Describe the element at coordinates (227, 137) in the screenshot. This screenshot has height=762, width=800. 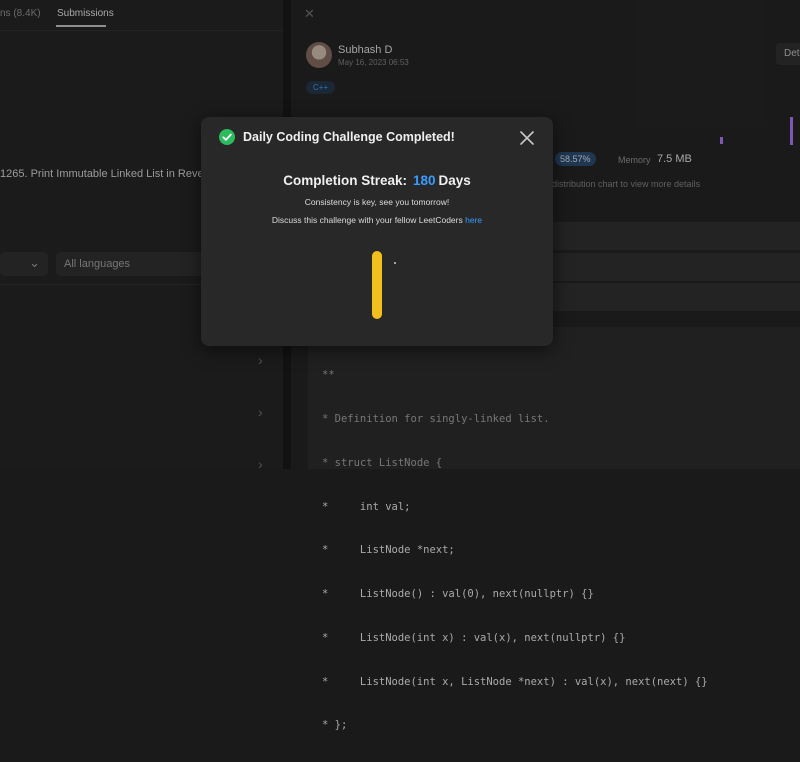
I see `check-circle-icon` at that location.